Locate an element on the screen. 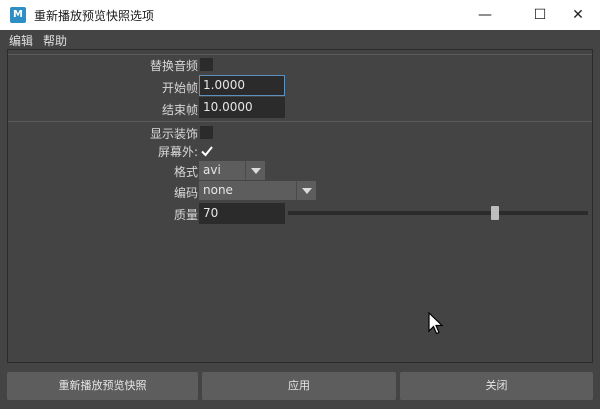 This screenshot has height=409, width=600. apply-button: 应用 is located at coordinates (299, 386).